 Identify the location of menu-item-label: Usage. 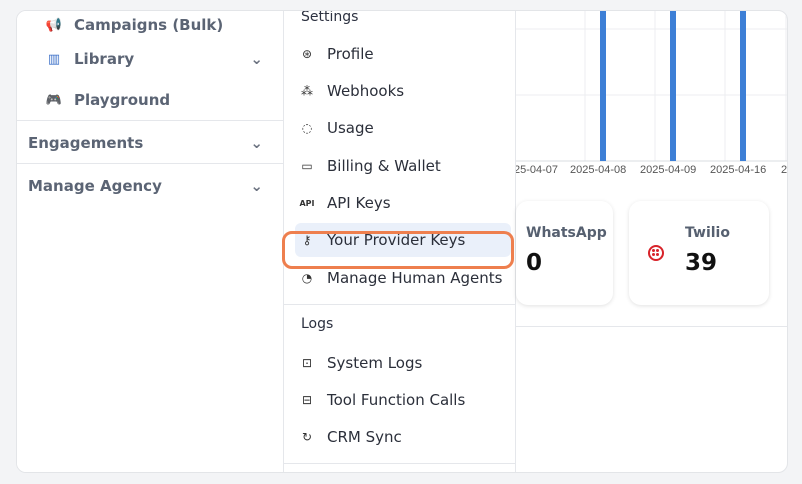
(350, 128).